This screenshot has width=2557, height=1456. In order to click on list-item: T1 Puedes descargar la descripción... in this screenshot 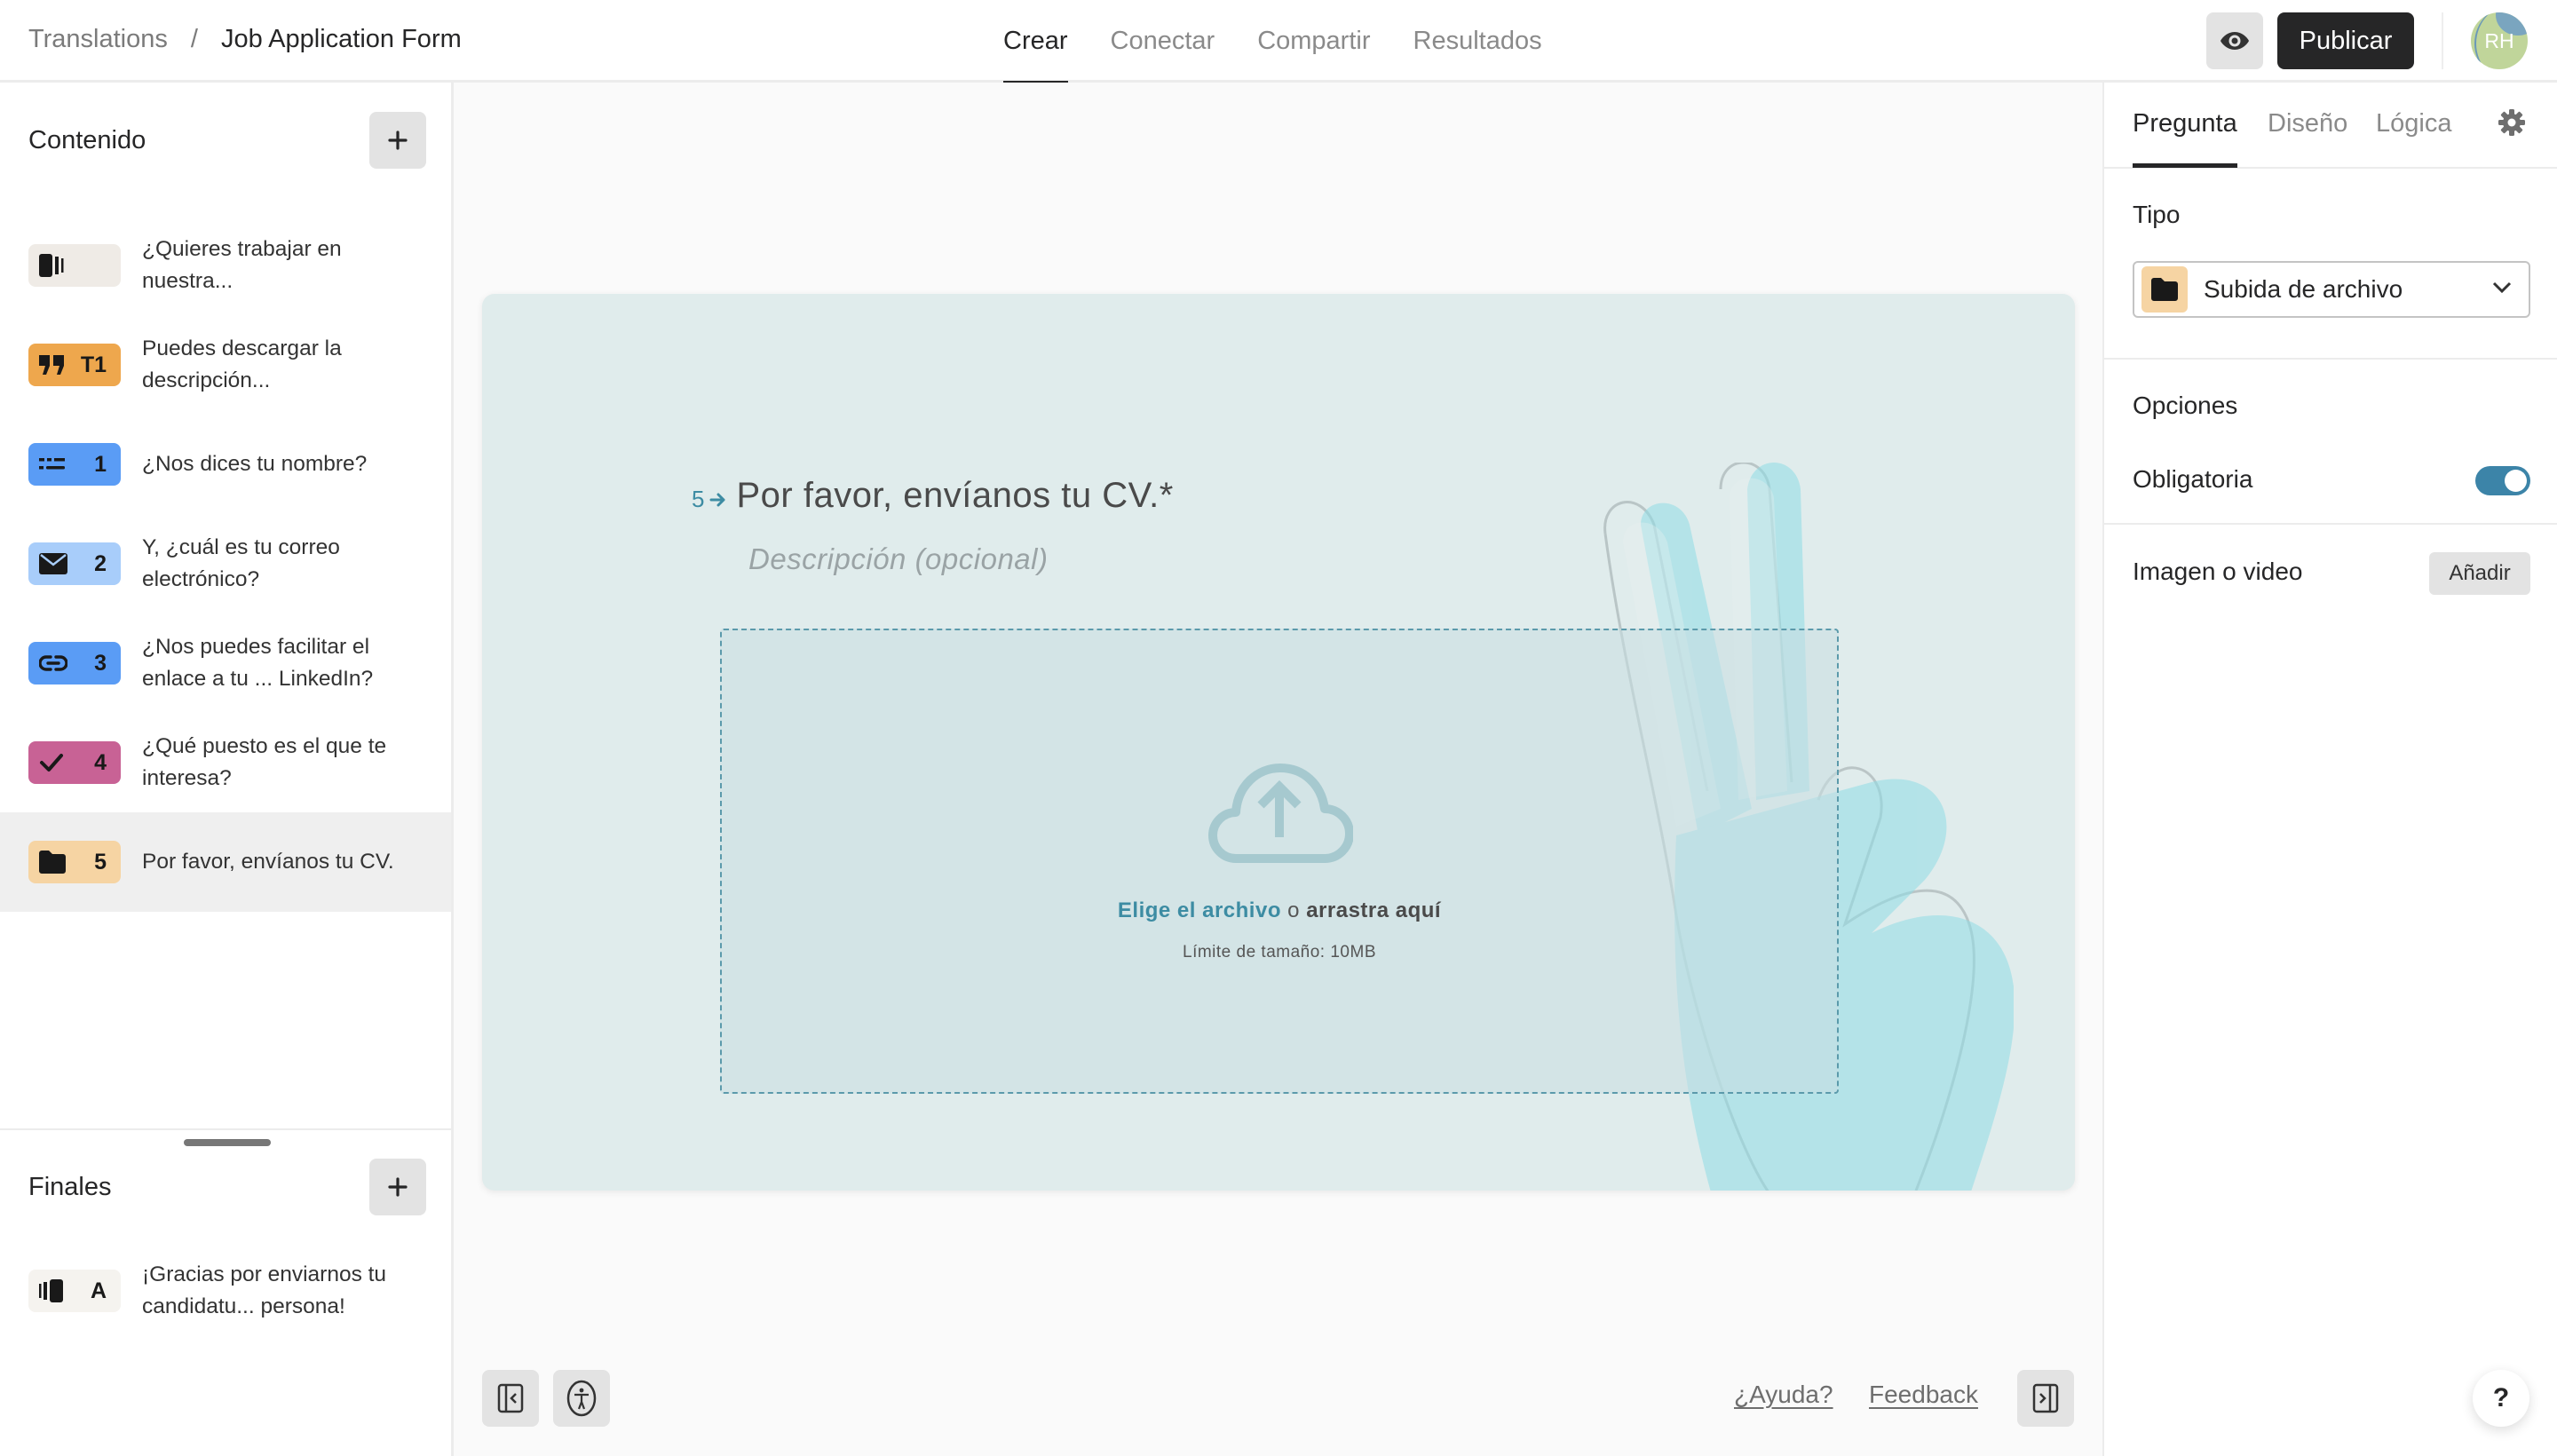, I will do `click(225, 365)`.